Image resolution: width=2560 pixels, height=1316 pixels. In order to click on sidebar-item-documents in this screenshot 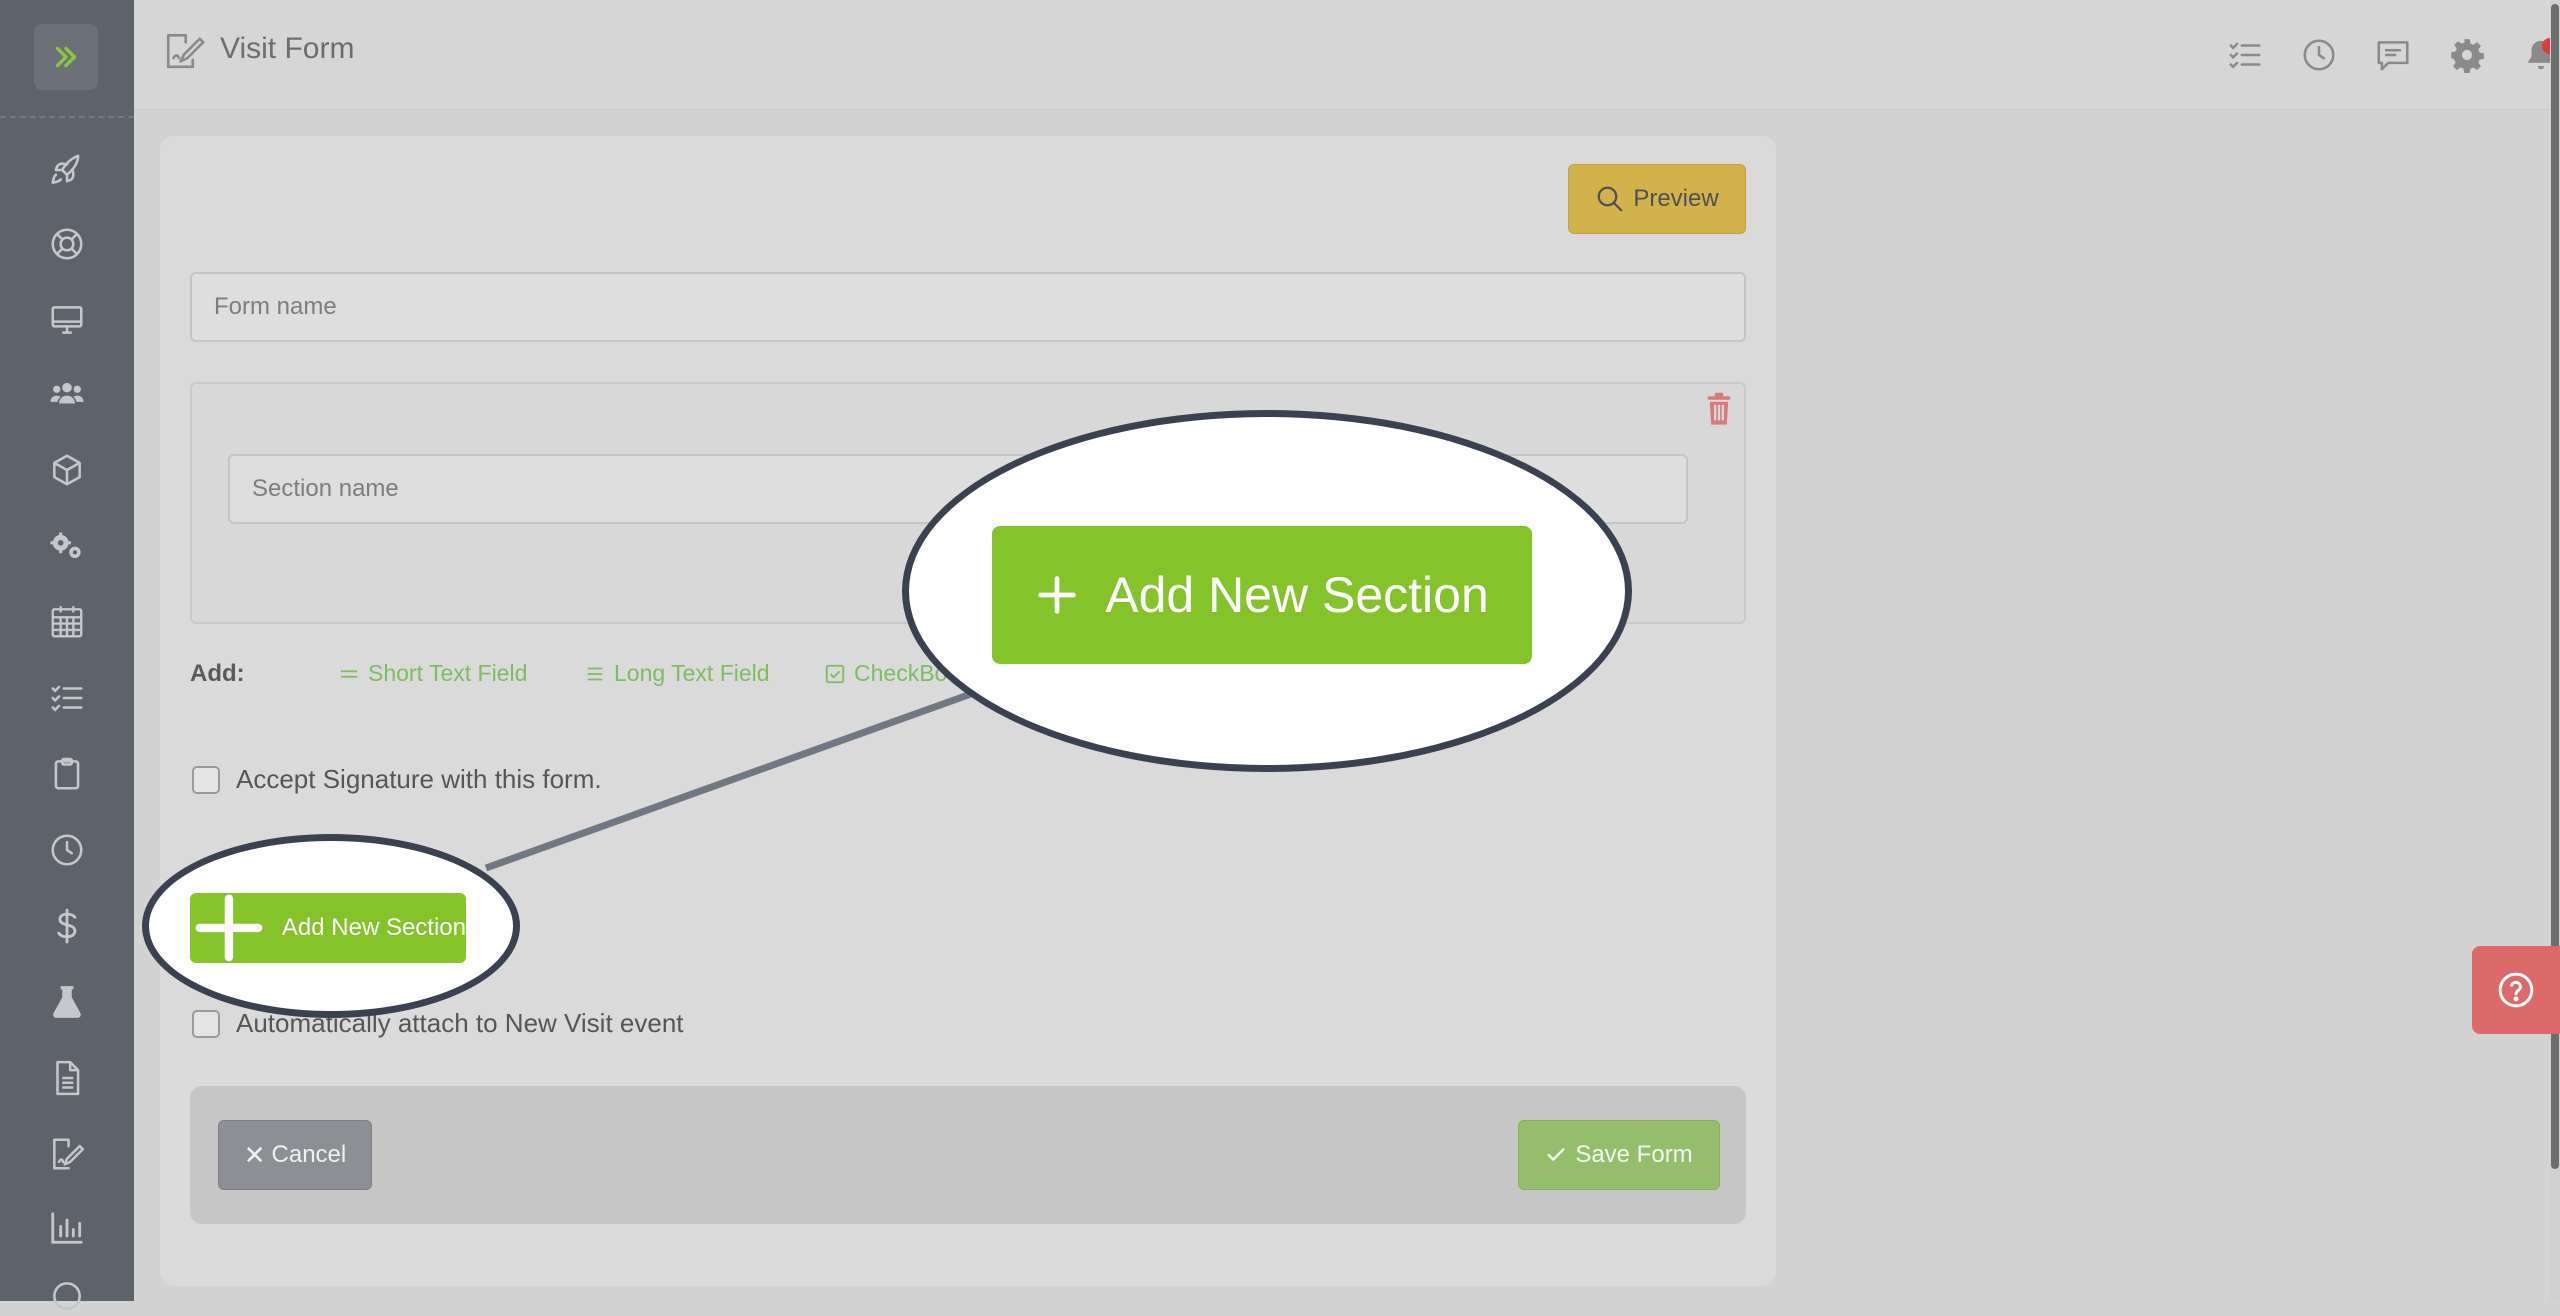, I will do `click(67, 1078)`.